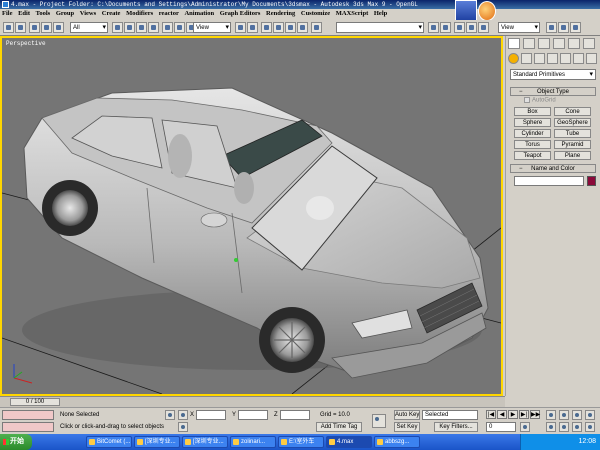 The height and width of the screenshot is (450, 600). I want to click on menu-modifiers: Modifiers, so click(139, 13).